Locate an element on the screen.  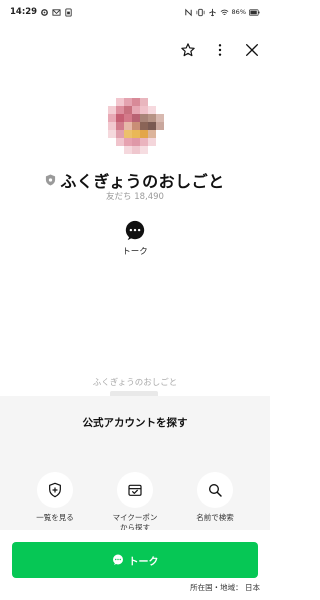
search-icon is located at coordinates (215, 490).